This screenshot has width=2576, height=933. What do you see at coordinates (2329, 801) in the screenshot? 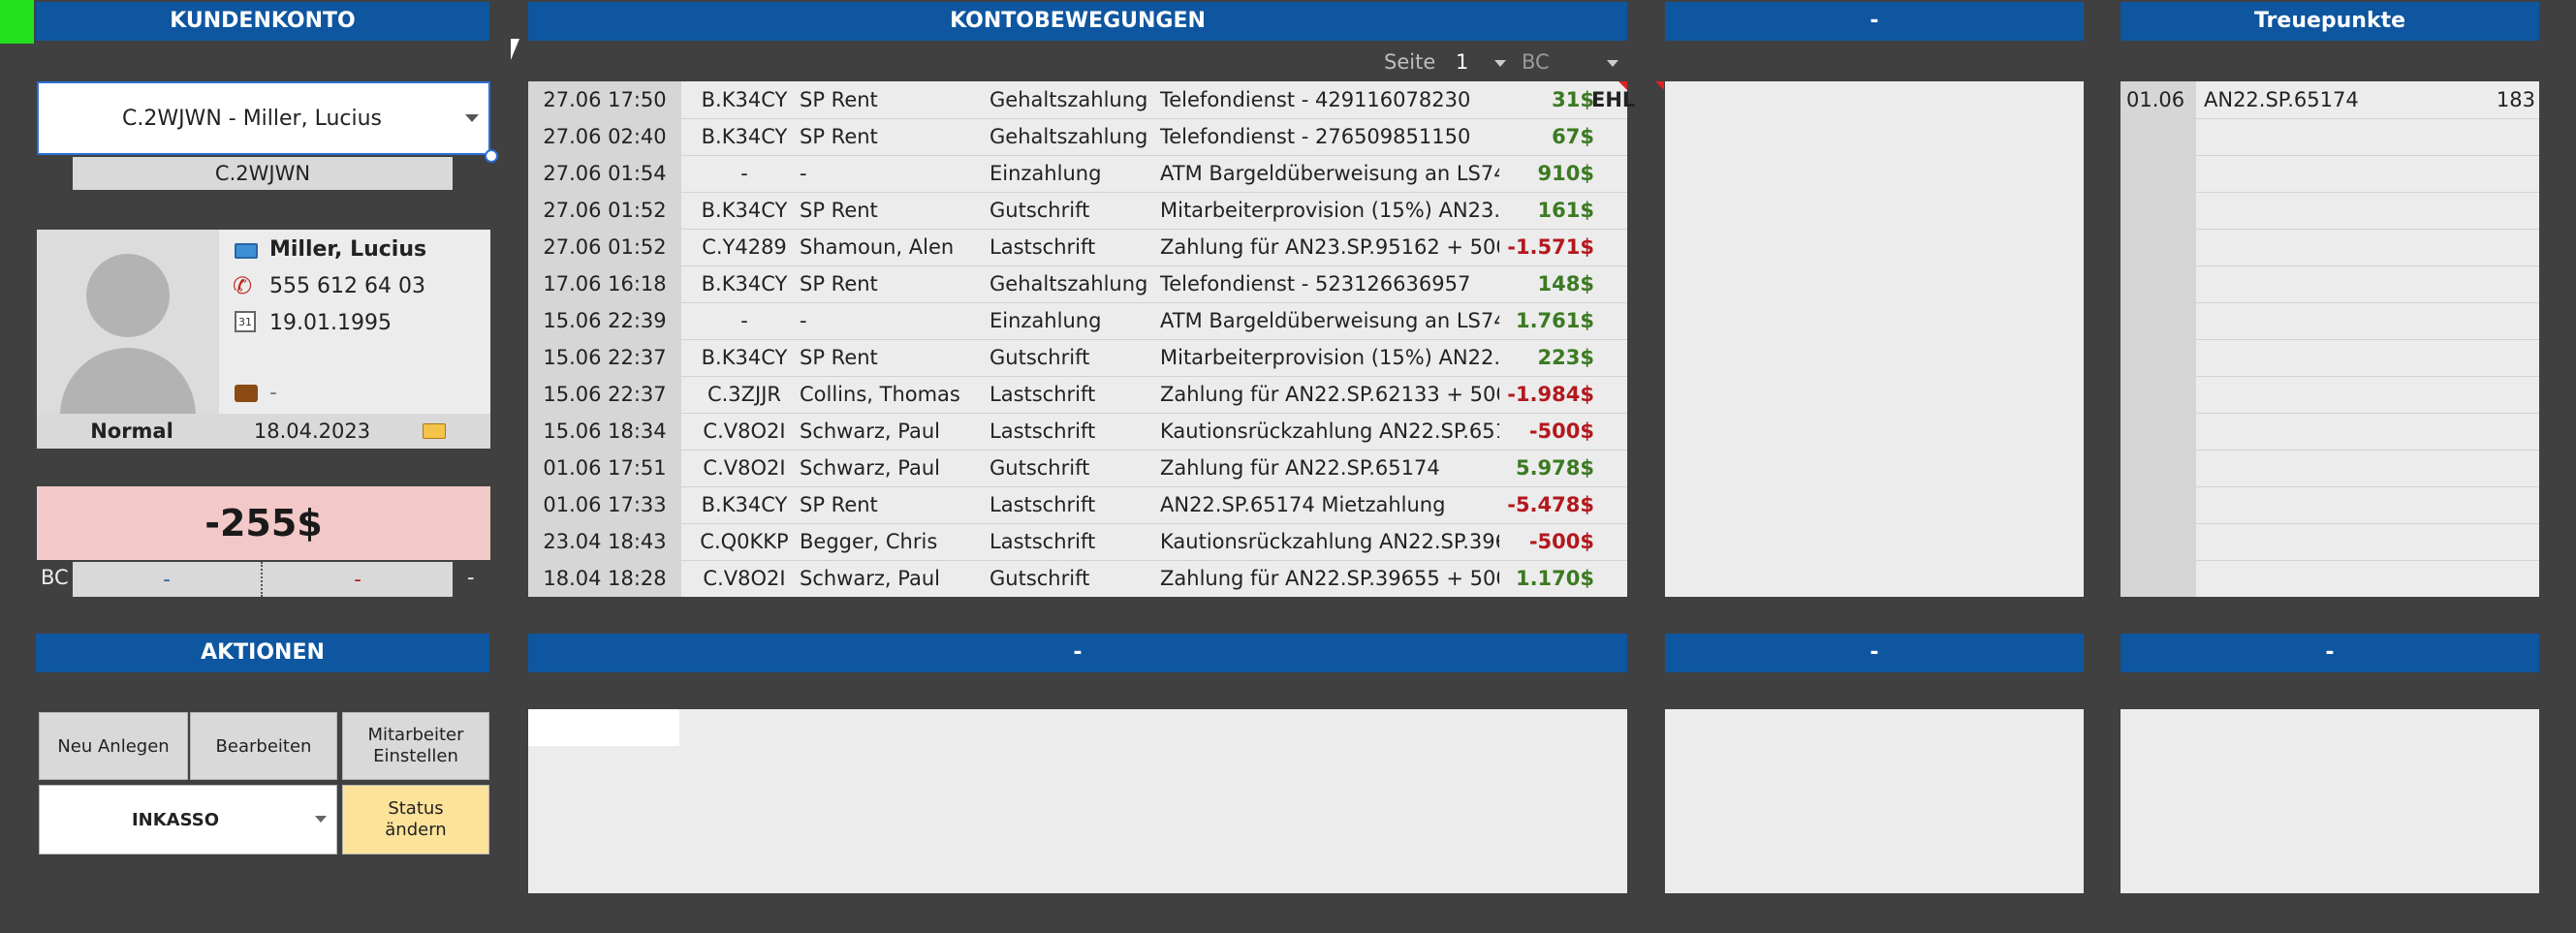
I see `bottom-right-panel` at bounding box center [2329, 801].